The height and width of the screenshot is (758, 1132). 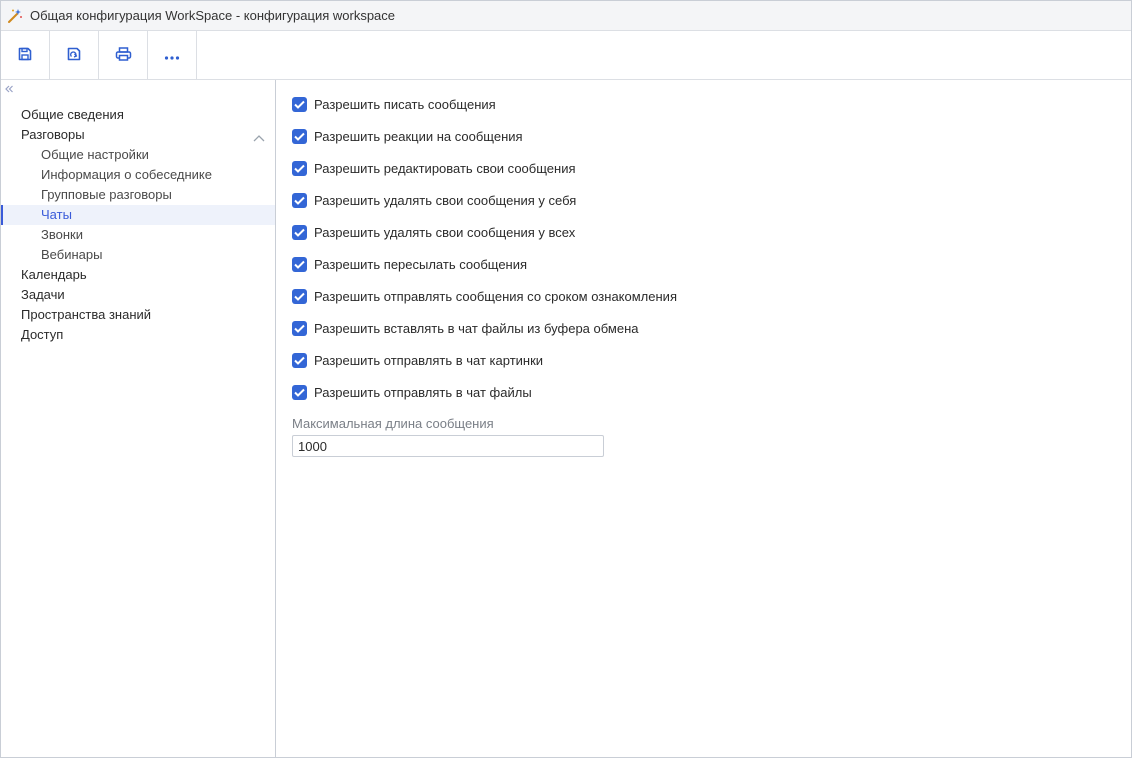 What do you see at coordinates (53, 134) in the screenshot?
I see `sidebar-item-label: Разговоры` at bounding box center [53, 134].